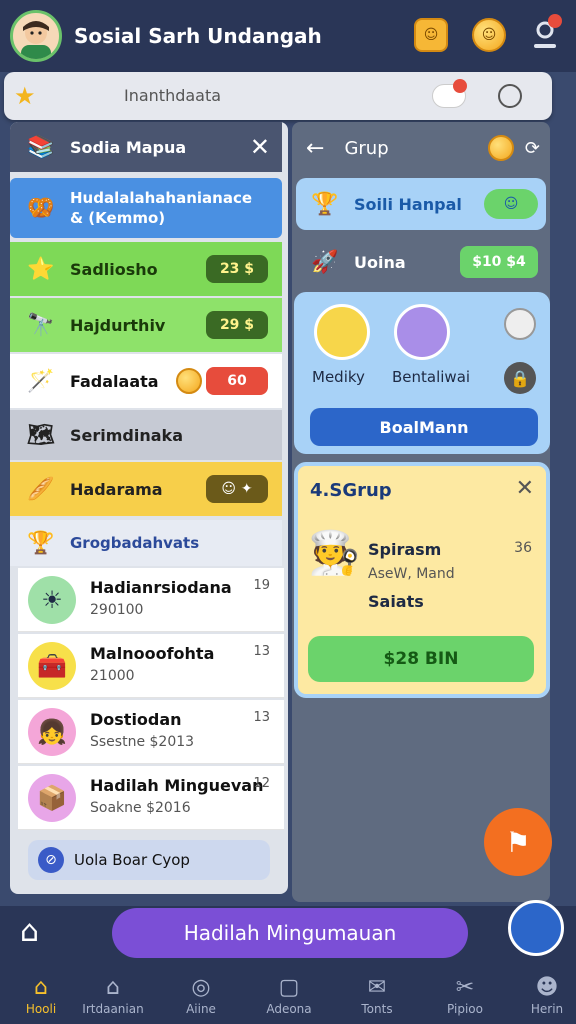 The height and width of the screenshot is (1024, 576). Describe the element at coordinates (41, 489) in the screenshot. I see `bread-icon: 🥖` at that location.